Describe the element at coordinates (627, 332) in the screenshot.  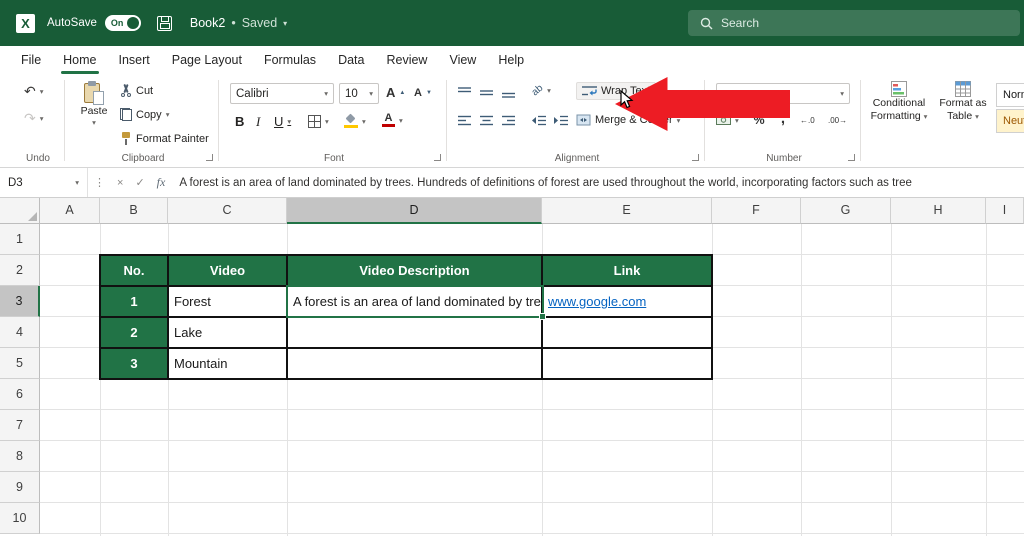
I see `cell-e4` at that location.